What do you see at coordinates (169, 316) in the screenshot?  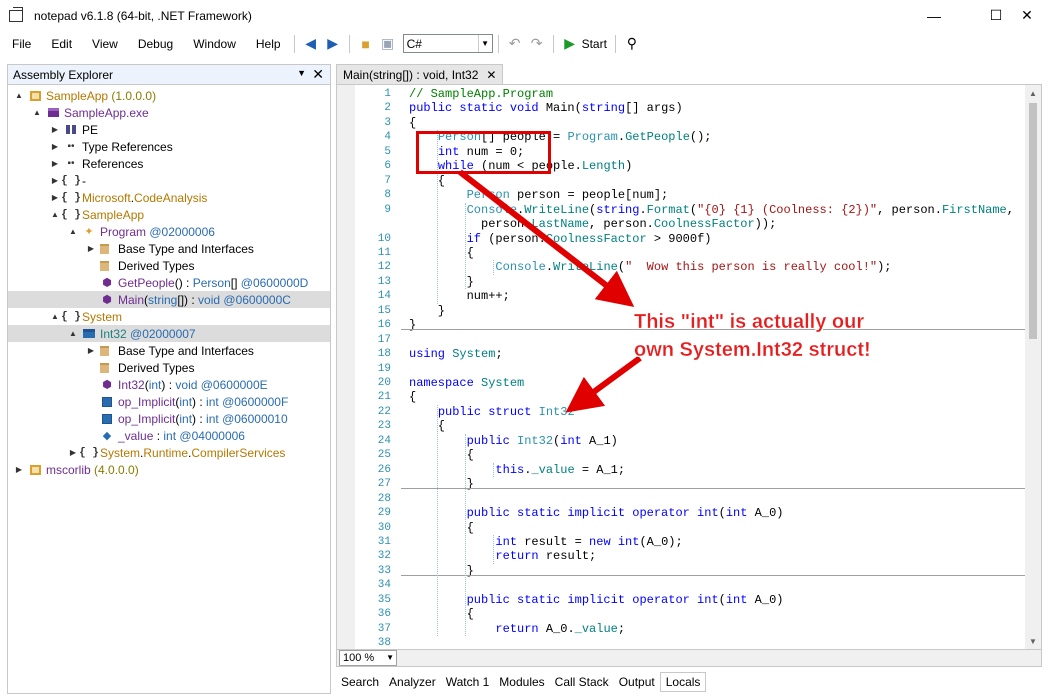 I see `tree-item: ▲{ } System` at bounding box center [169, 316].